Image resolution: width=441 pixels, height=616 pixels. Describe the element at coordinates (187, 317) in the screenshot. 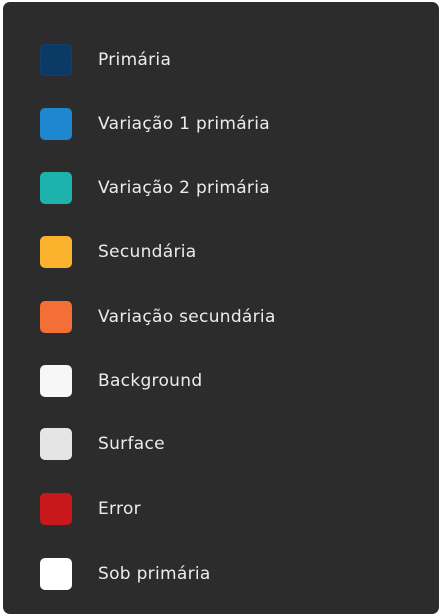

I see `color-label-variacao-secundaria: Variação secundária` at that location.